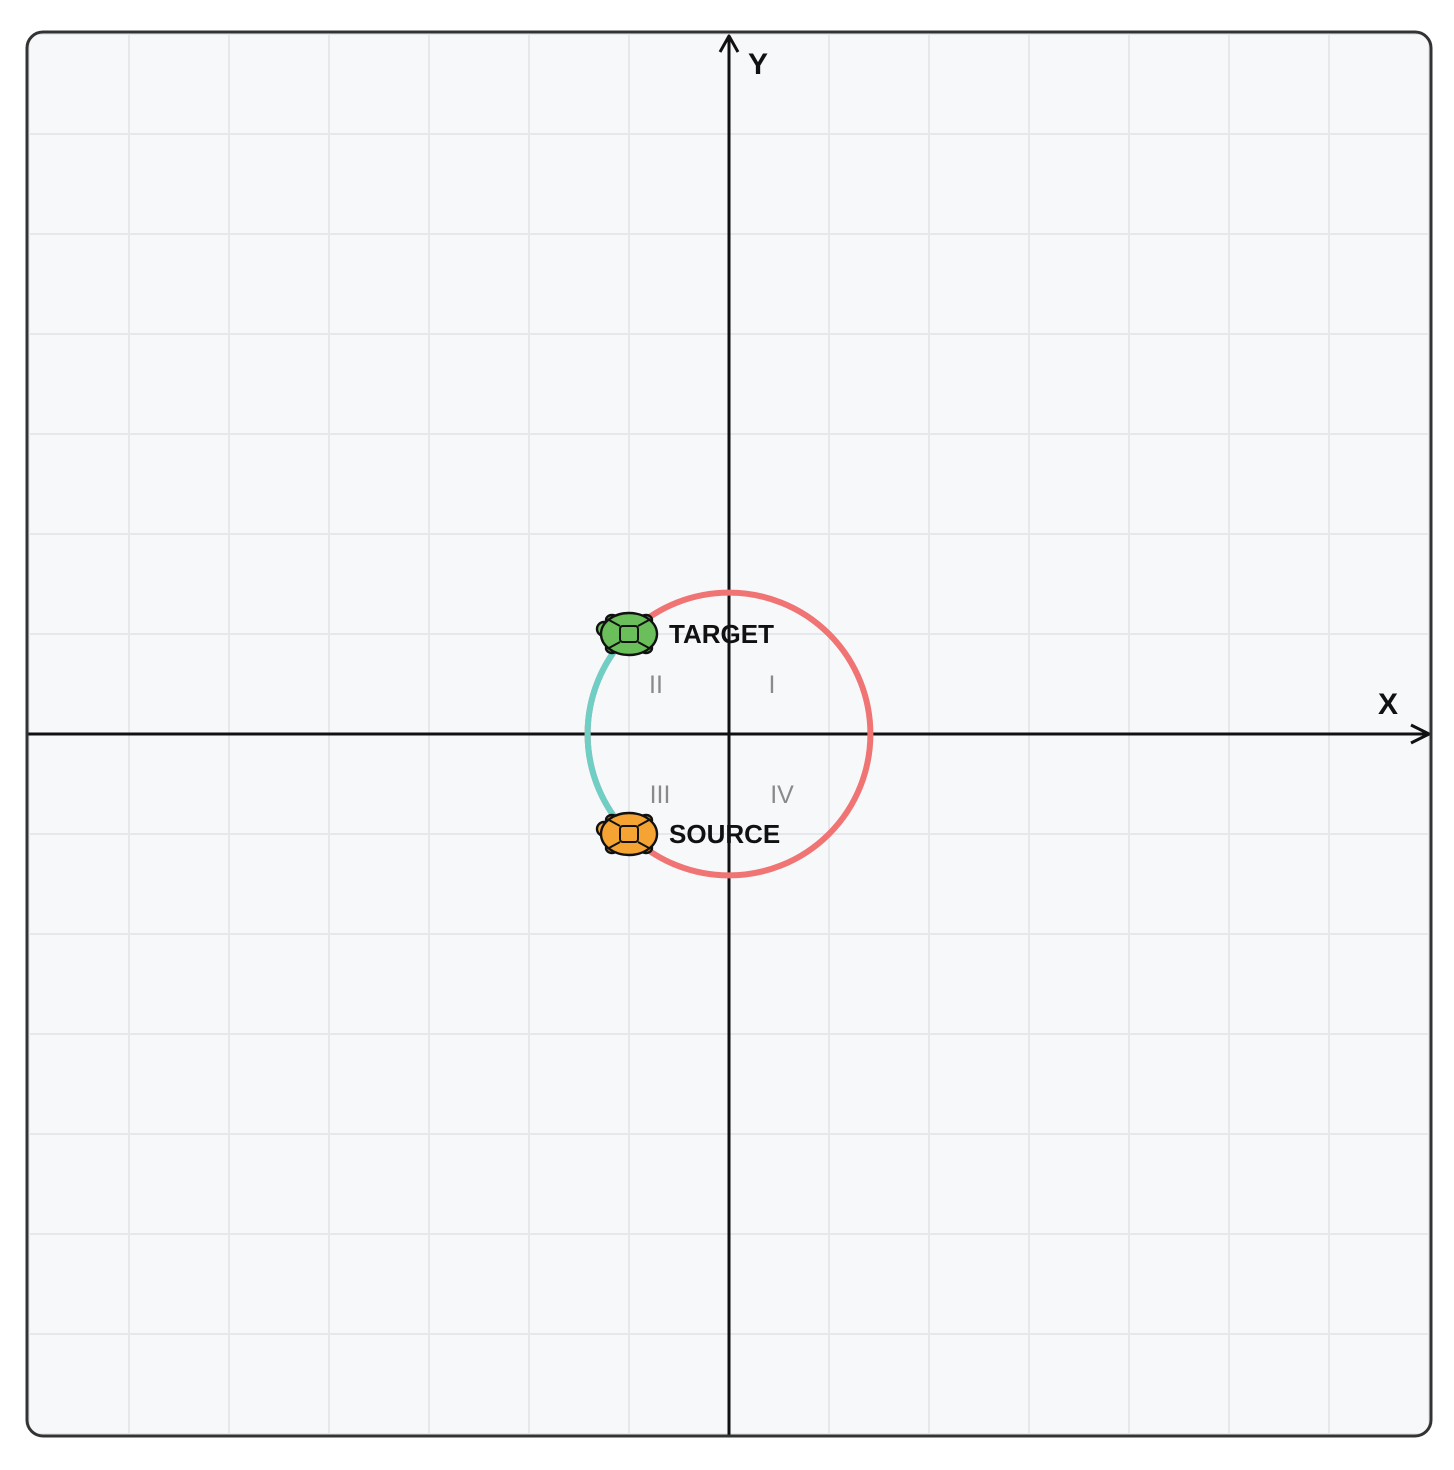 The height and width of the screenshot is (1470, 1454). Describe the element at coordinates (721, 634) in the screenshot. I see `target-label: TARGET` at that location.